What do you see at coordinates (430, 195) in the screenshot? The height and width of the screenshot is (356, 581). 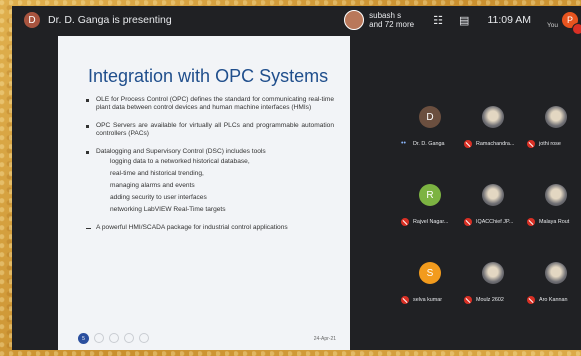 I see `participant-avatar: R` at bounding box center [430, 195].